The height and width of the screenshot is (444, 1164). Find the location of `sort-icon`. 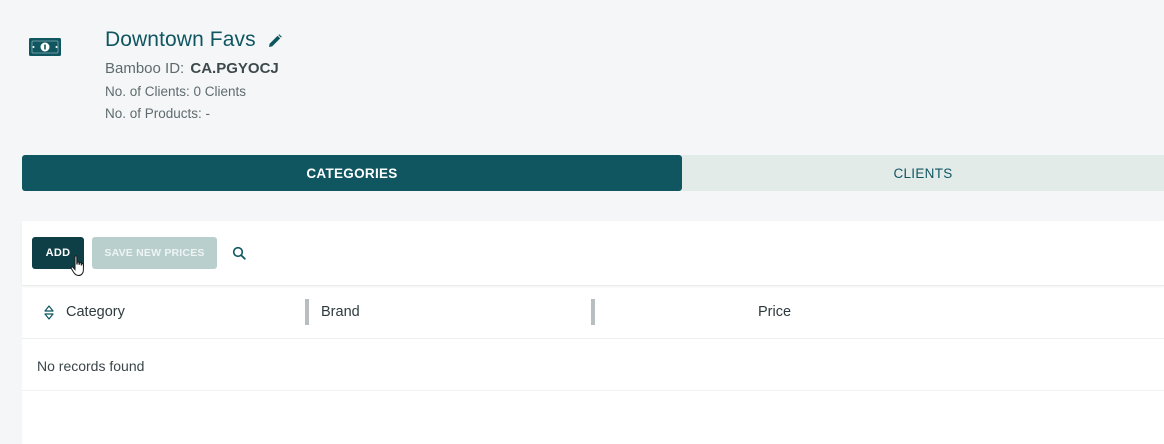

sort-icon is located at coordinates (49, 312).